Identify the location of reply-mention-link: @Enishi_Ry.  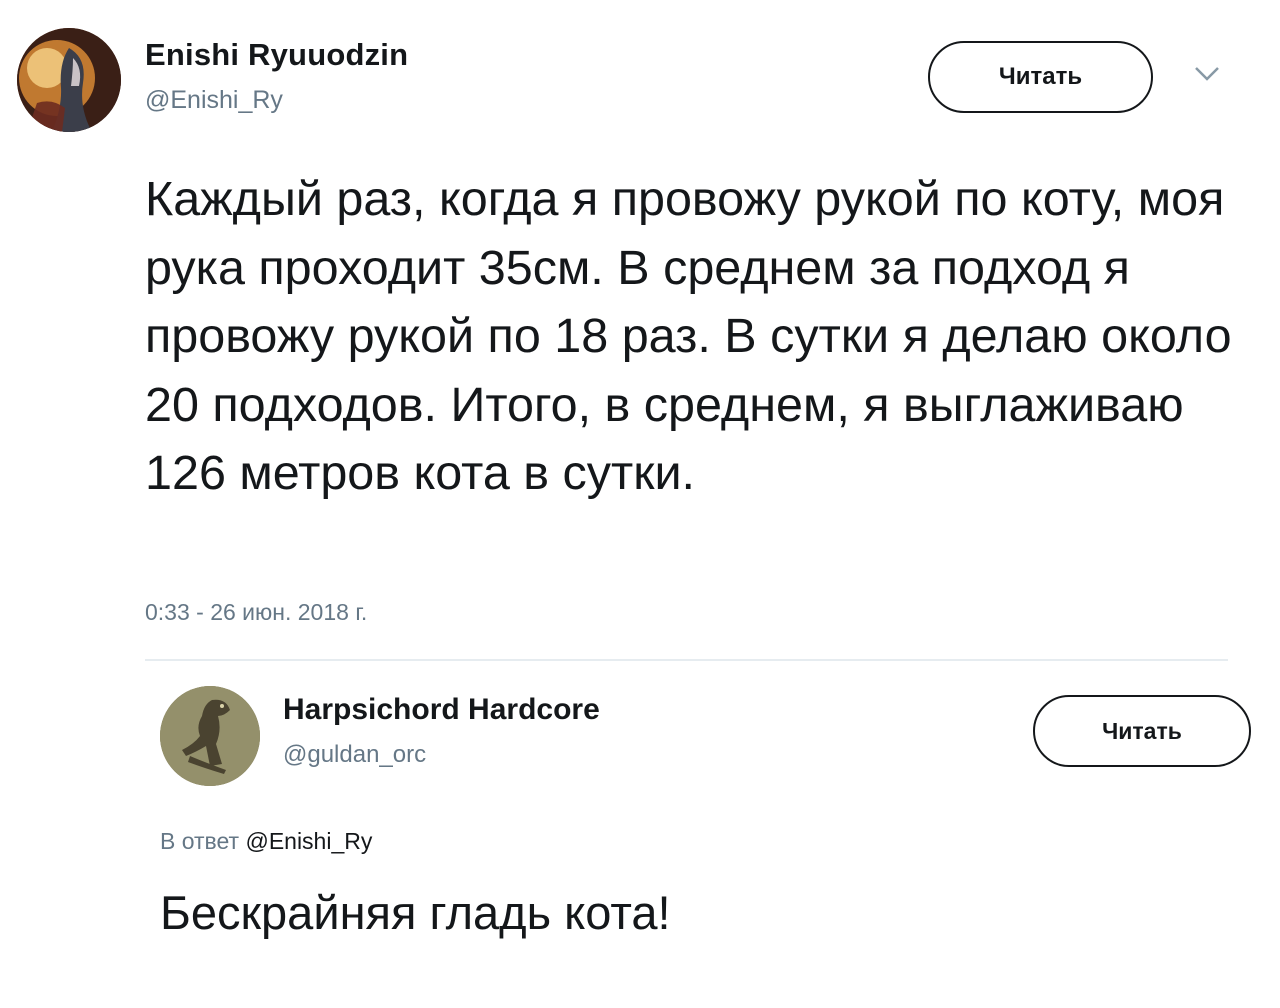
(308, 841).